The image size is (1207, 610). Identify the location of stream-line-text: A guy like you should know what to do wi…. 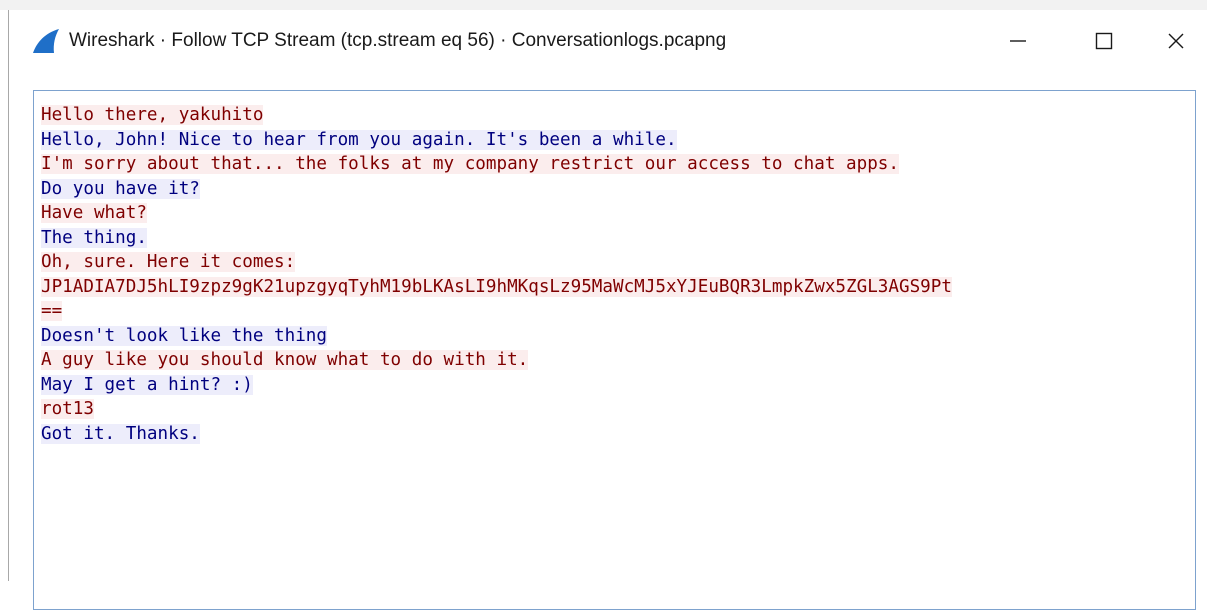
(285, 360).